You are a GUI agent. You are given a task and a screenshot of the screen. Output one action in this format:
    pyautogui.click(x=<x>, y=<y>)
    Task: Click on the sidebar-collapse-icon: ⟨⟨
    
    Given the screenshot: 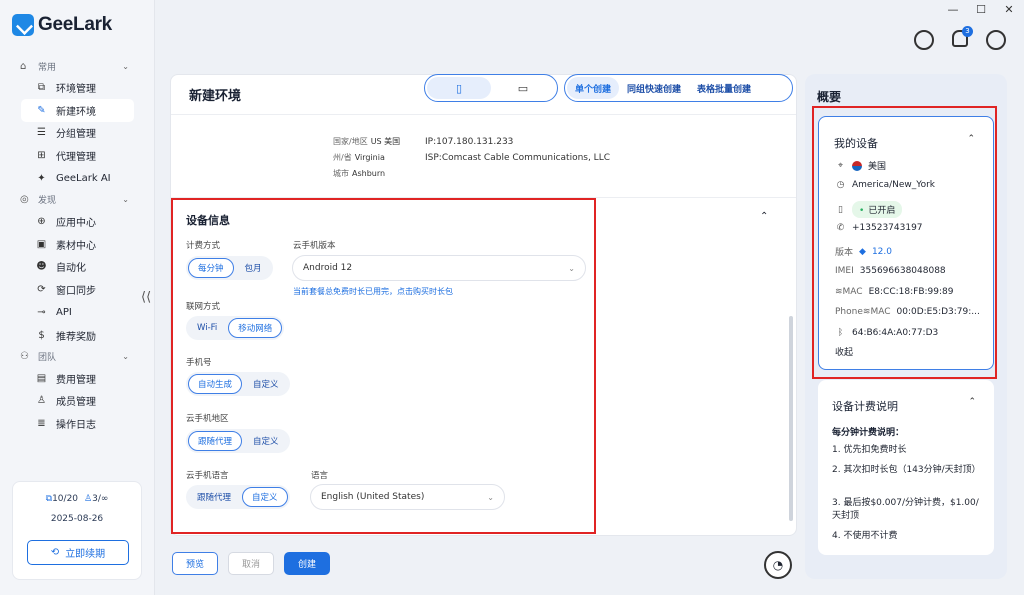 What is the action you would take?
    pyautogui.click(x=146, y=297)
    